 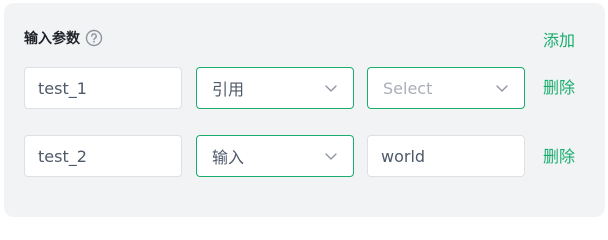 What do you see at coordinates (275, 88) in the screenshot?
I see `param-type-select: 引用` at bounding box center [275, 88].